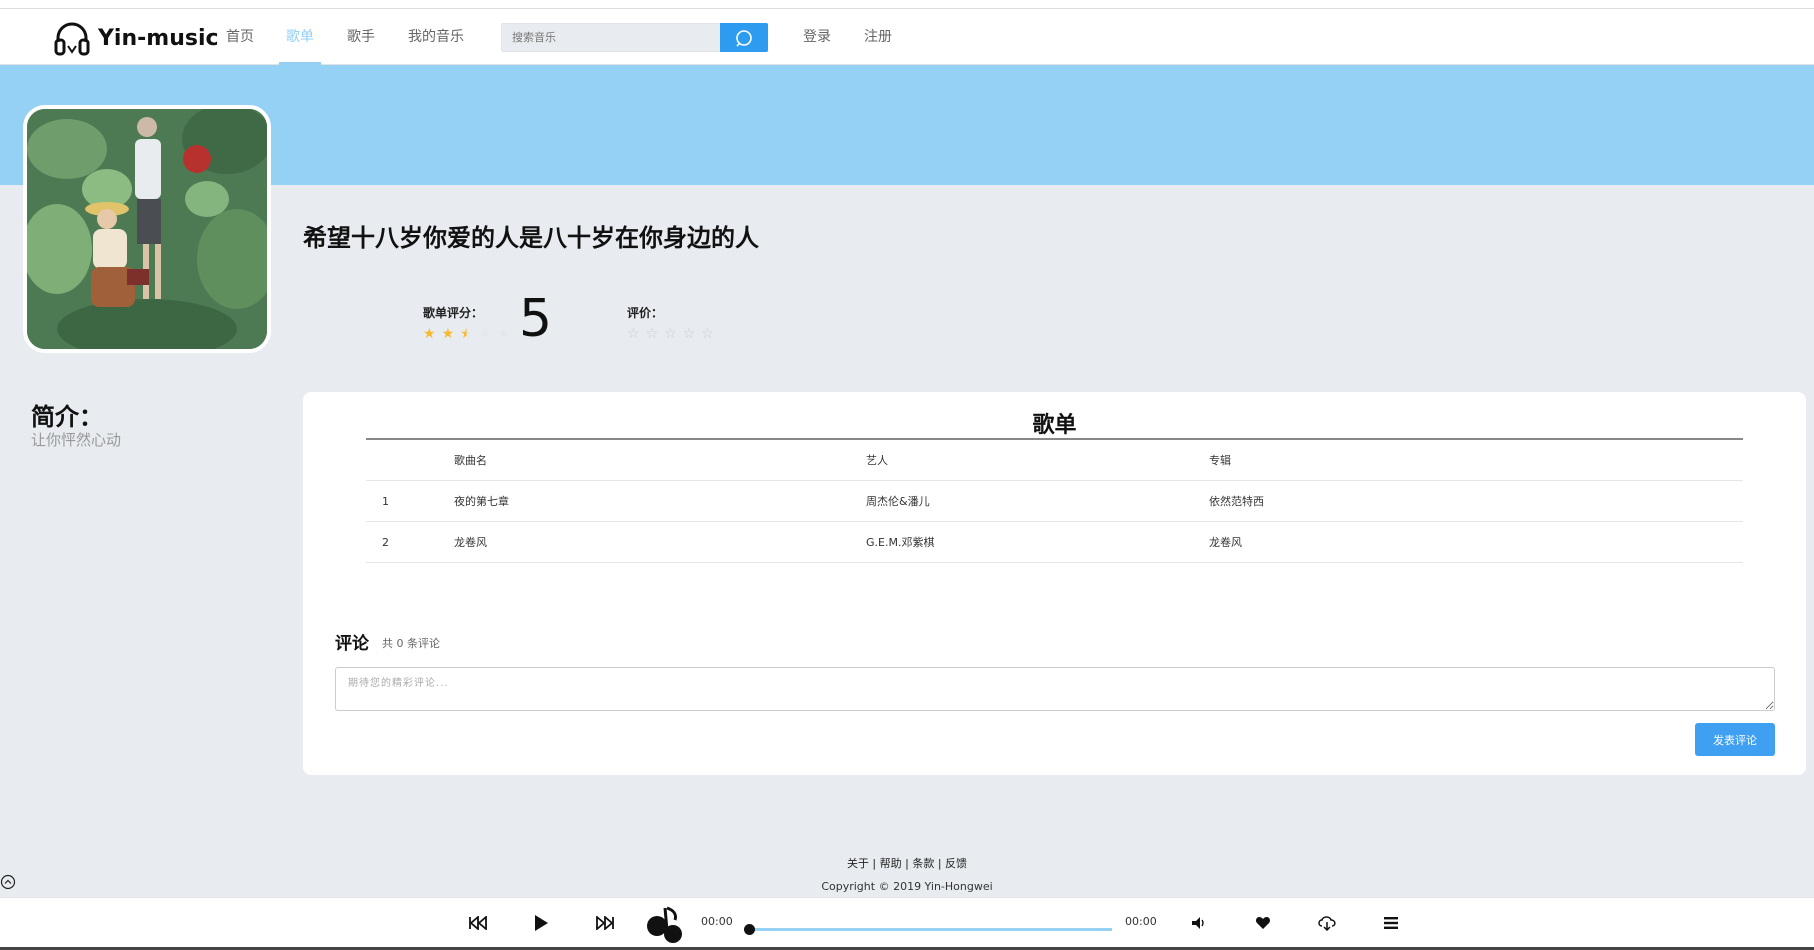 This screenshot has width=1814, height=950. What do you see at coordinates (749, 929) in the screenshot?
I see `progress-handle` at bounding box center [749, 929].